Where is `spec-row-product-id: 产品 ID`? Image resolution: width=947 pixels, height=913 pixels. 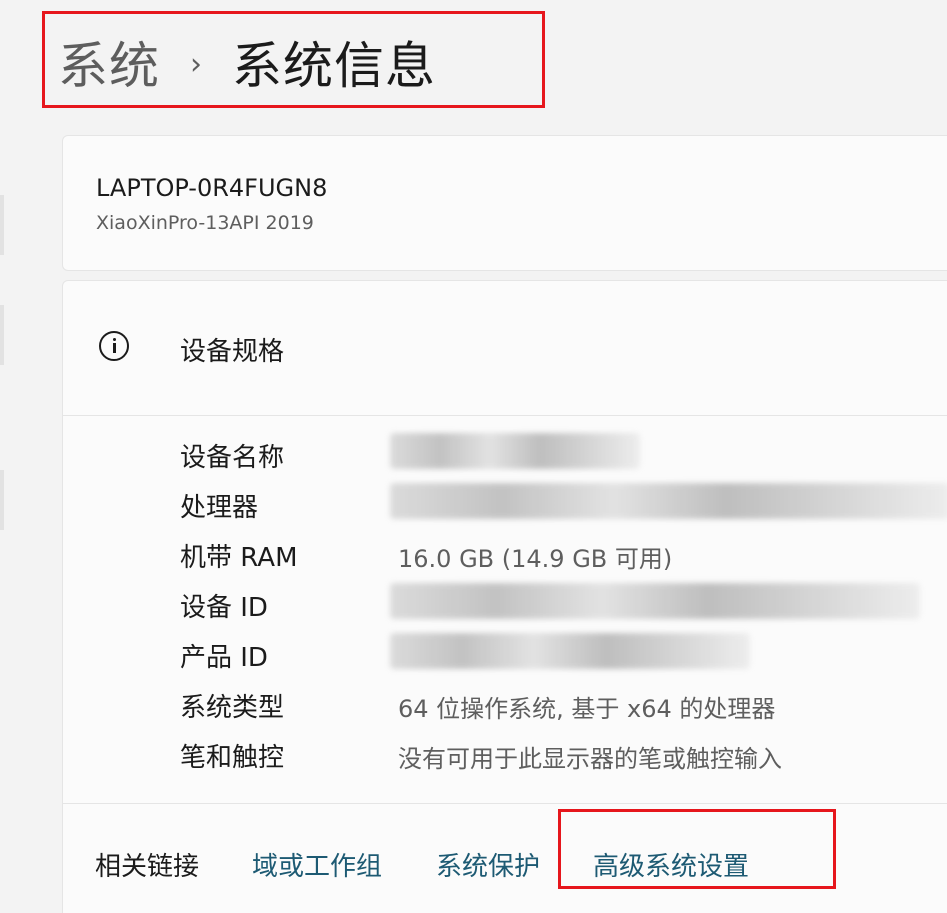 spec-row-product-id: 产品 ID is located at coordinates (563, 656).